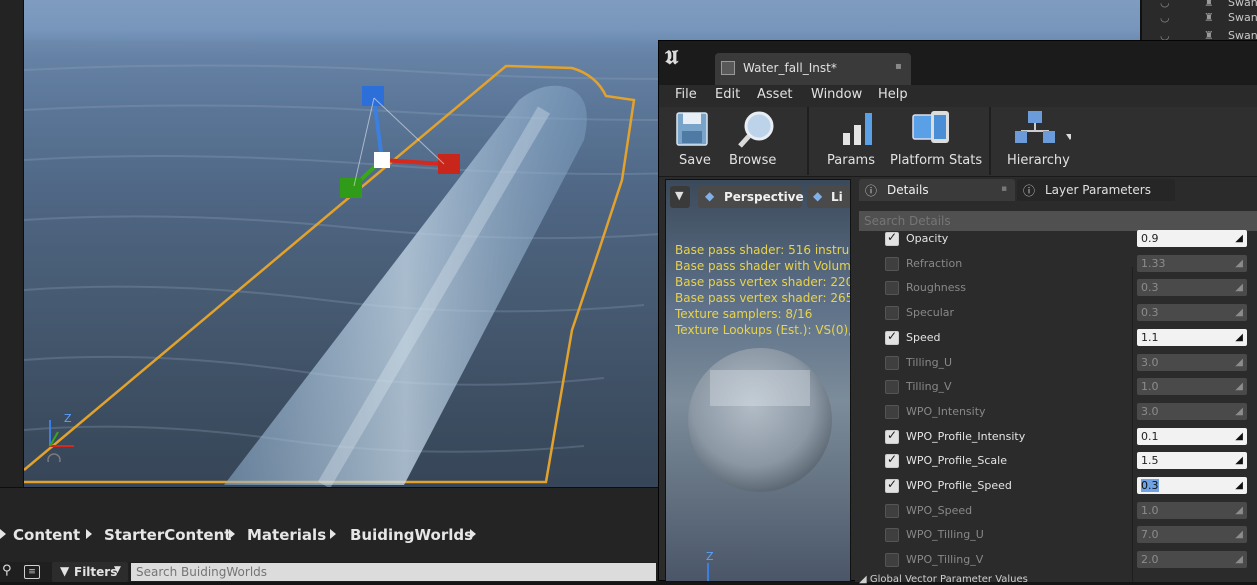 The width and height of the screenshot is (1257, 585). What do you see at coordinates (893, 94) in the screenshot?
I see `menu-help: Help` at bounding box center [893, 94].